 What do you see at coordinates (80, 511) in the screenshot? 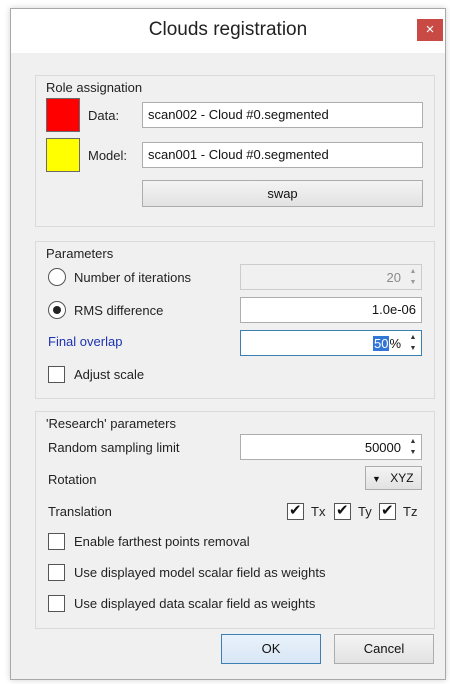
I see `translation-label: Translation` at bounding box center [80, 511].